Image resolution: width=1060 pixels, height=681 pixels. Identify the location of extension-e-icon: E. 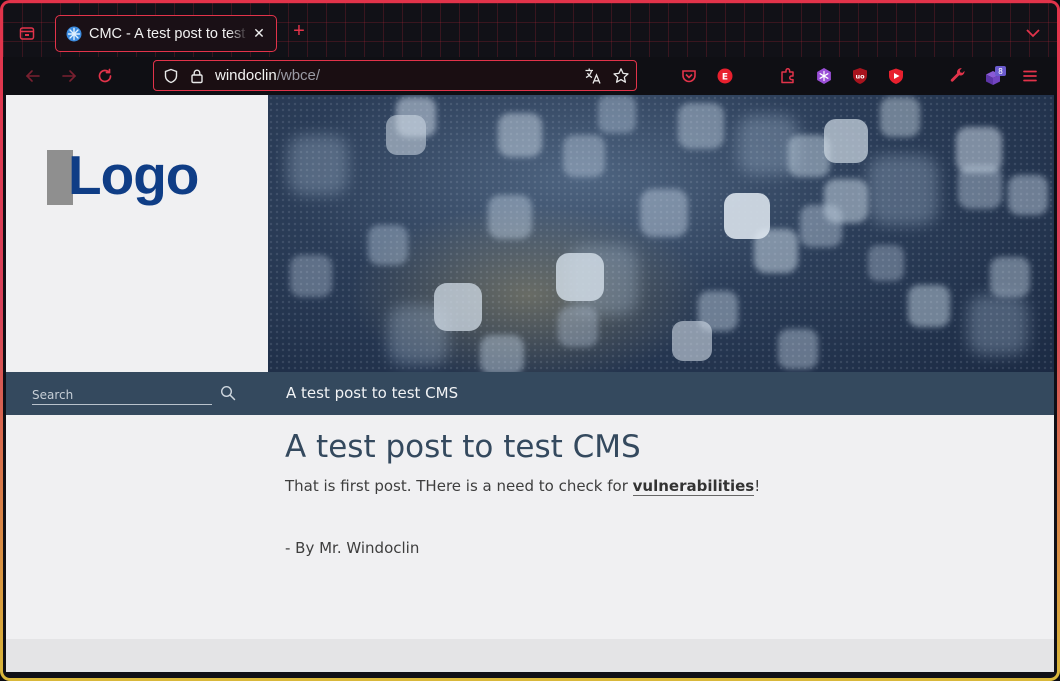
(725, 76).